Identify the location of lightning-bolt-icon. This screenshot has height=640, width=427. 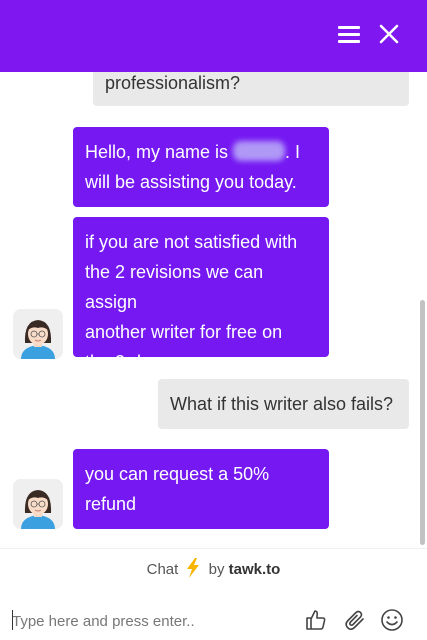
(193, 568).